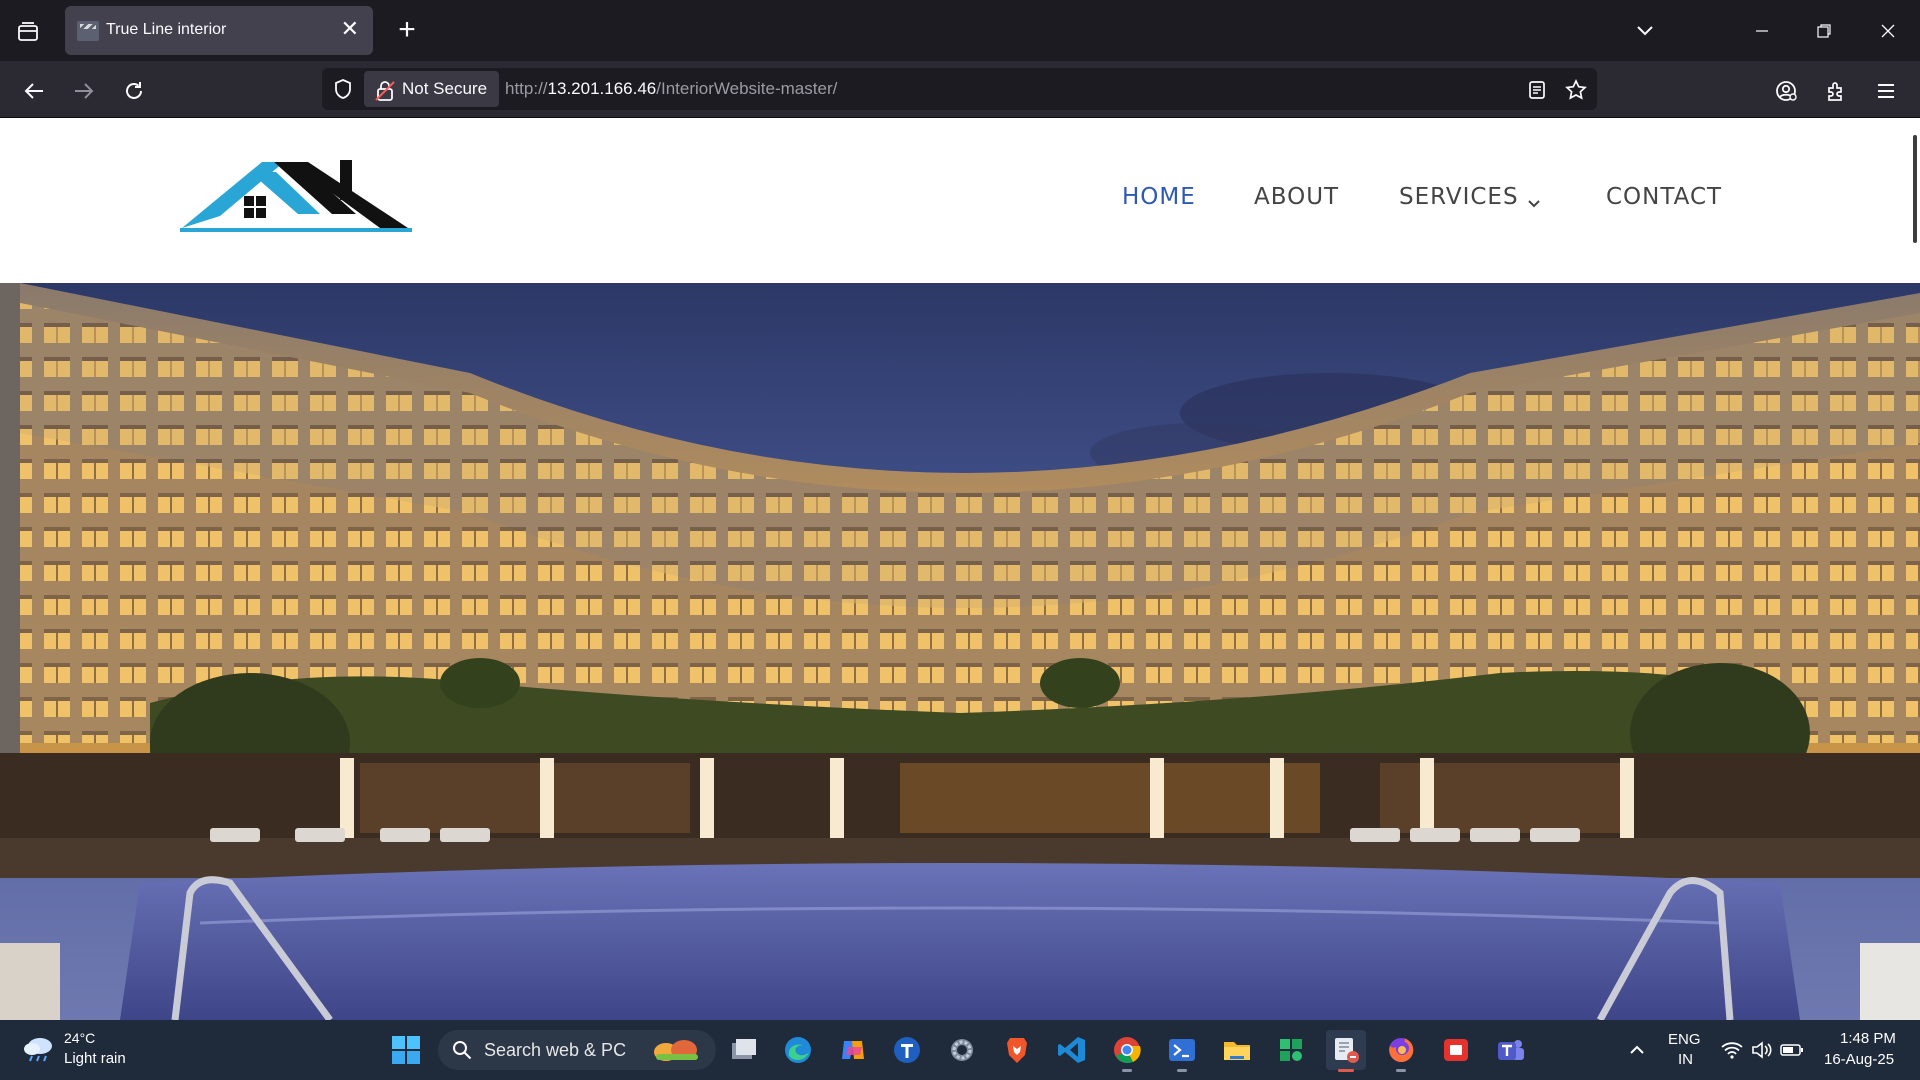 This screenshot has height=1080, width=1920. Describe the element at coordinates (1824, 31) in the screenshot. I see `restore-icon` at that location.